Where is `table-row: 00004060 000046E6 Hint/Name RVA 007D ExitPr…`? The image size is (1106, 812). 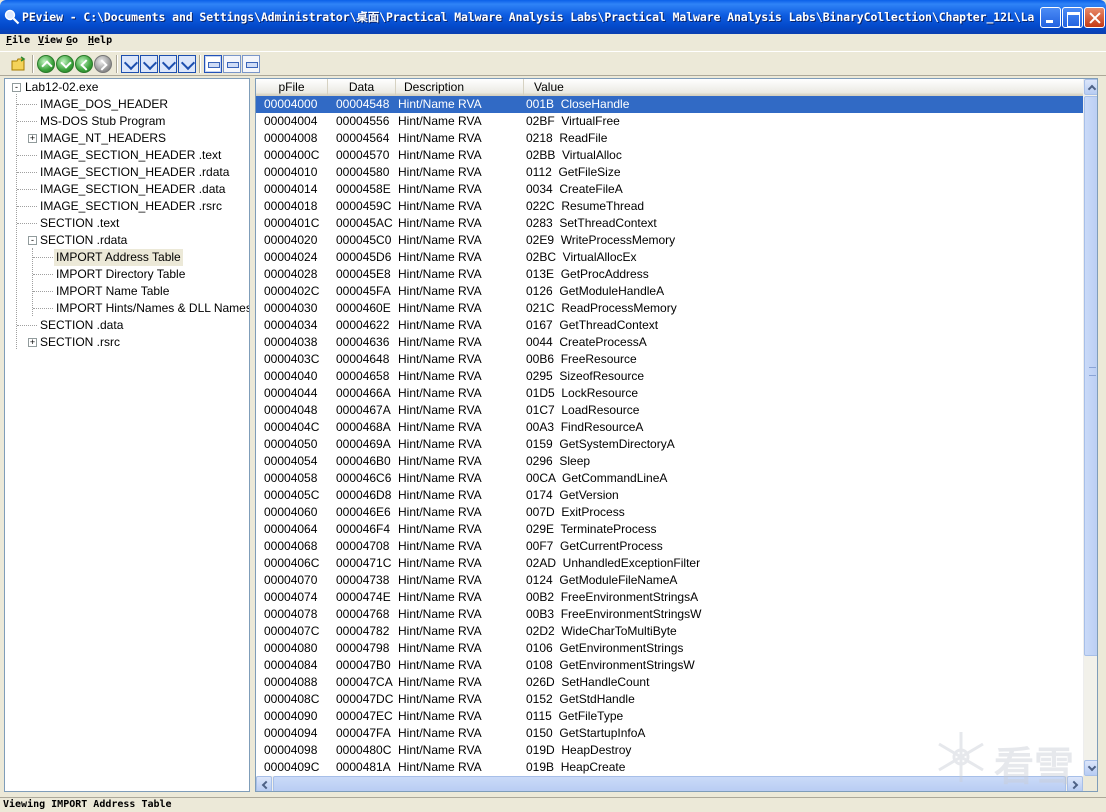
table-row: 00004060 000046E6 Hint/Name RVA 007D ExitPr… is located at coordinates (669, 512).